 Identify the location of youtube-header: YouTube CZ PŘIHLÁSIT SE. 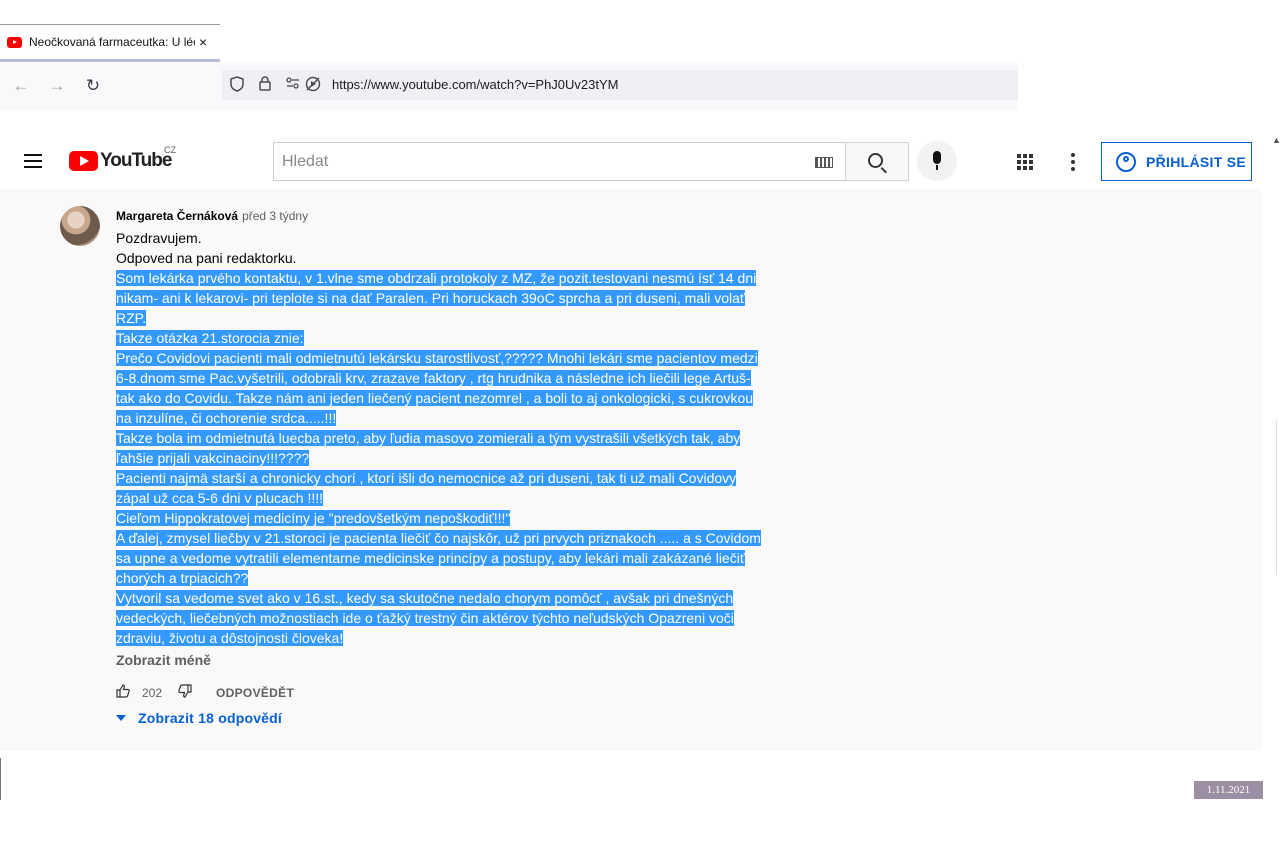
(631, 149).